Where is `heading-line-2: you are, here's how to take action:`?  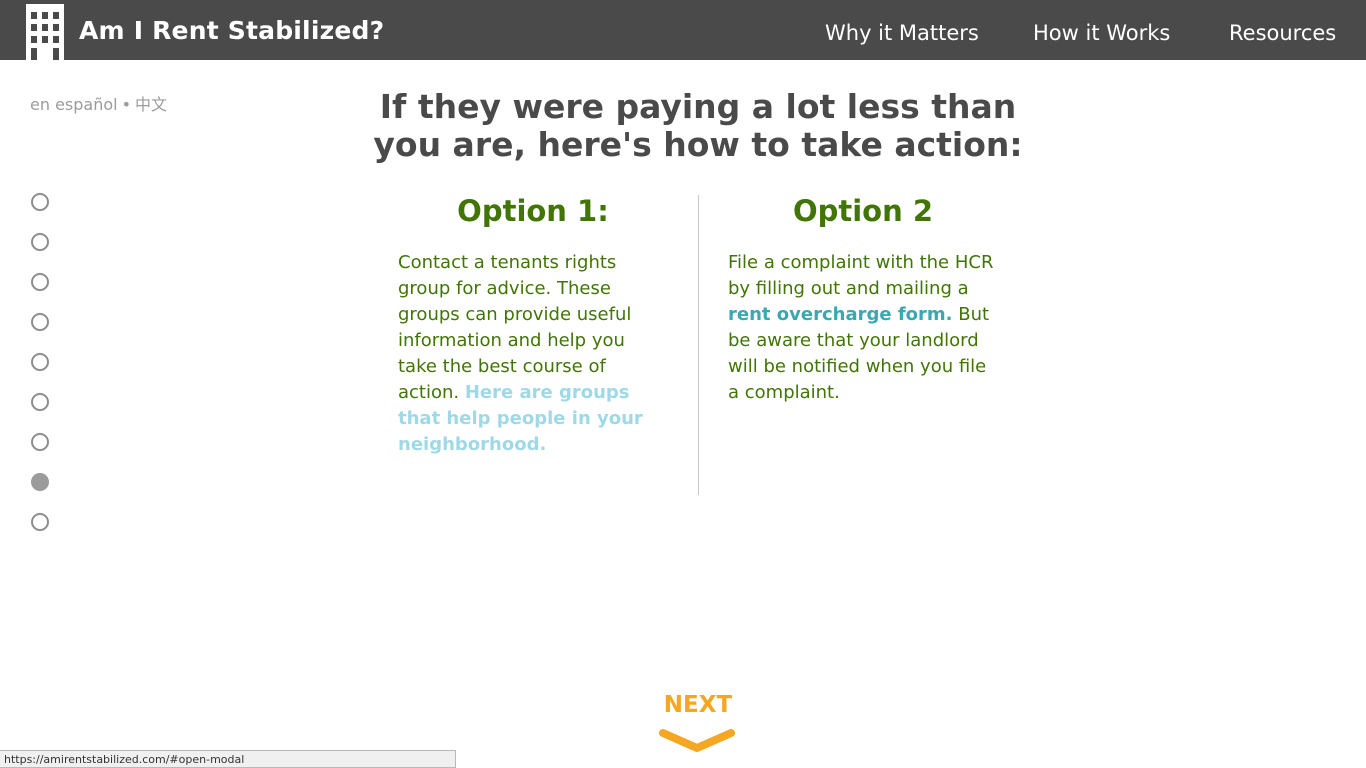
heading-line-2: you are, here's how to take action: is located at coordinates (698, 144).